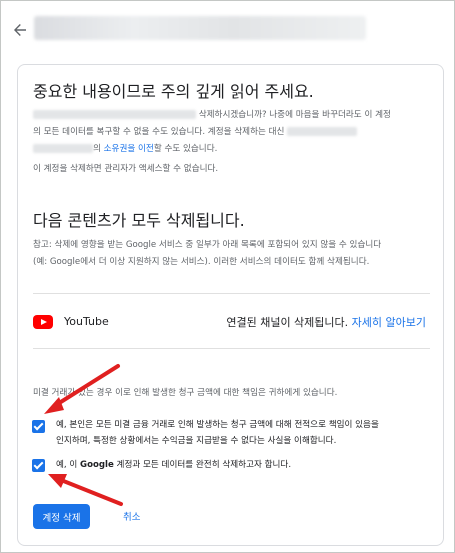 Image resolution: width=455 pixels, height=553 pixels. What do you see at coordinates (139, 220) in the screenshot?
I see `deleted-content-title: 다음 콘텐츠가 모두 삭제됩니다.` at bounding box center [139, 220].